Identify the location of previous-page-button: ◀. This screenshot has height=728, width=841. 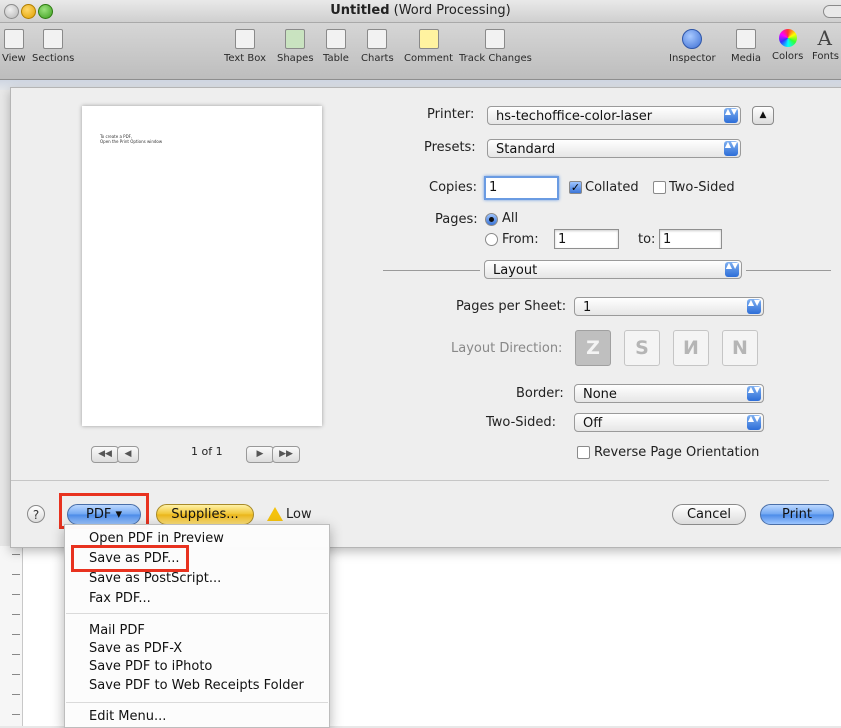
(128, 454).